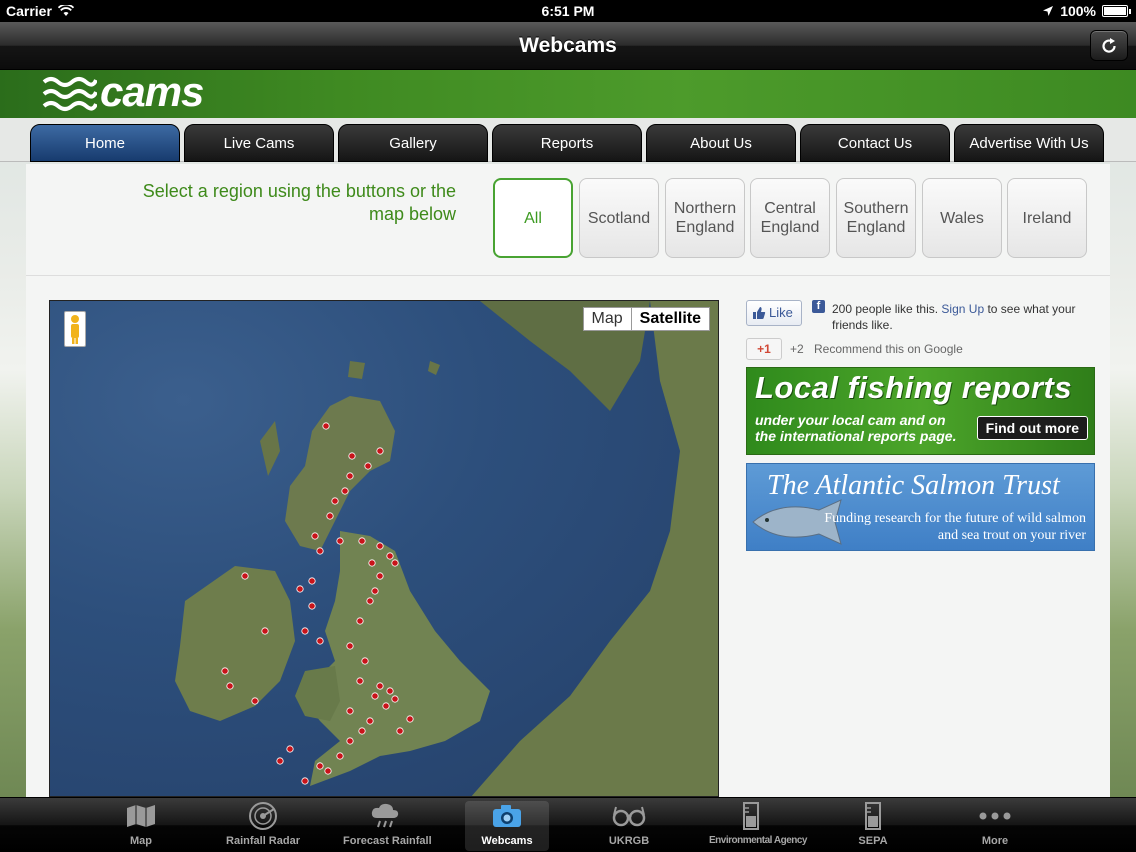  Describe the element at coordinates (876, 218) in the screenshot. I see `region-southern-england-button: Southern England` at that location.